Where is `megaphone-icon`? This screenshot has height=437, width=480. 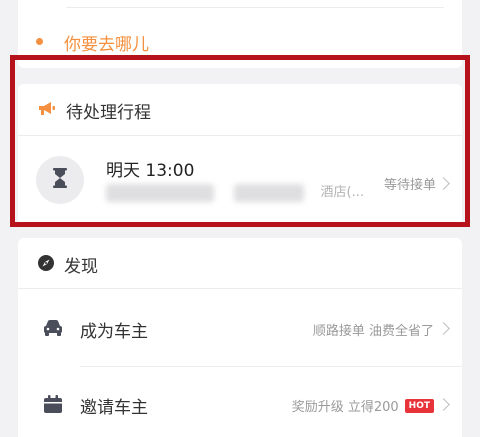
megaphone-icon is located at coordinates (47, 111).